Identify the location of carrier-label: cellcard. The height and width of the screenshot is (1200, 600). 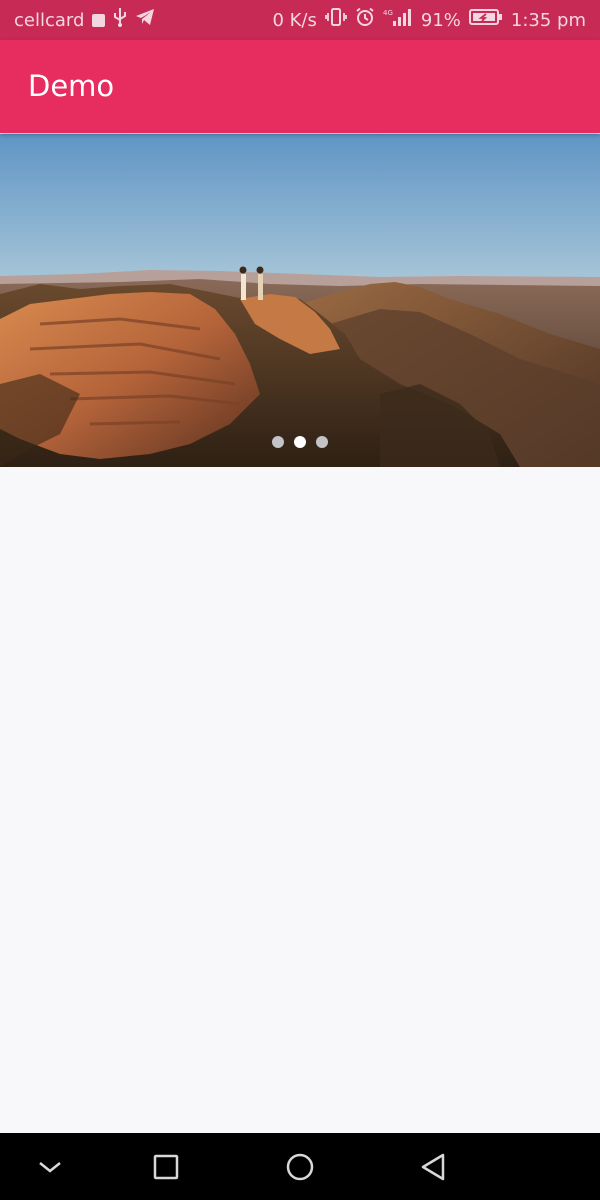
(49, 20).